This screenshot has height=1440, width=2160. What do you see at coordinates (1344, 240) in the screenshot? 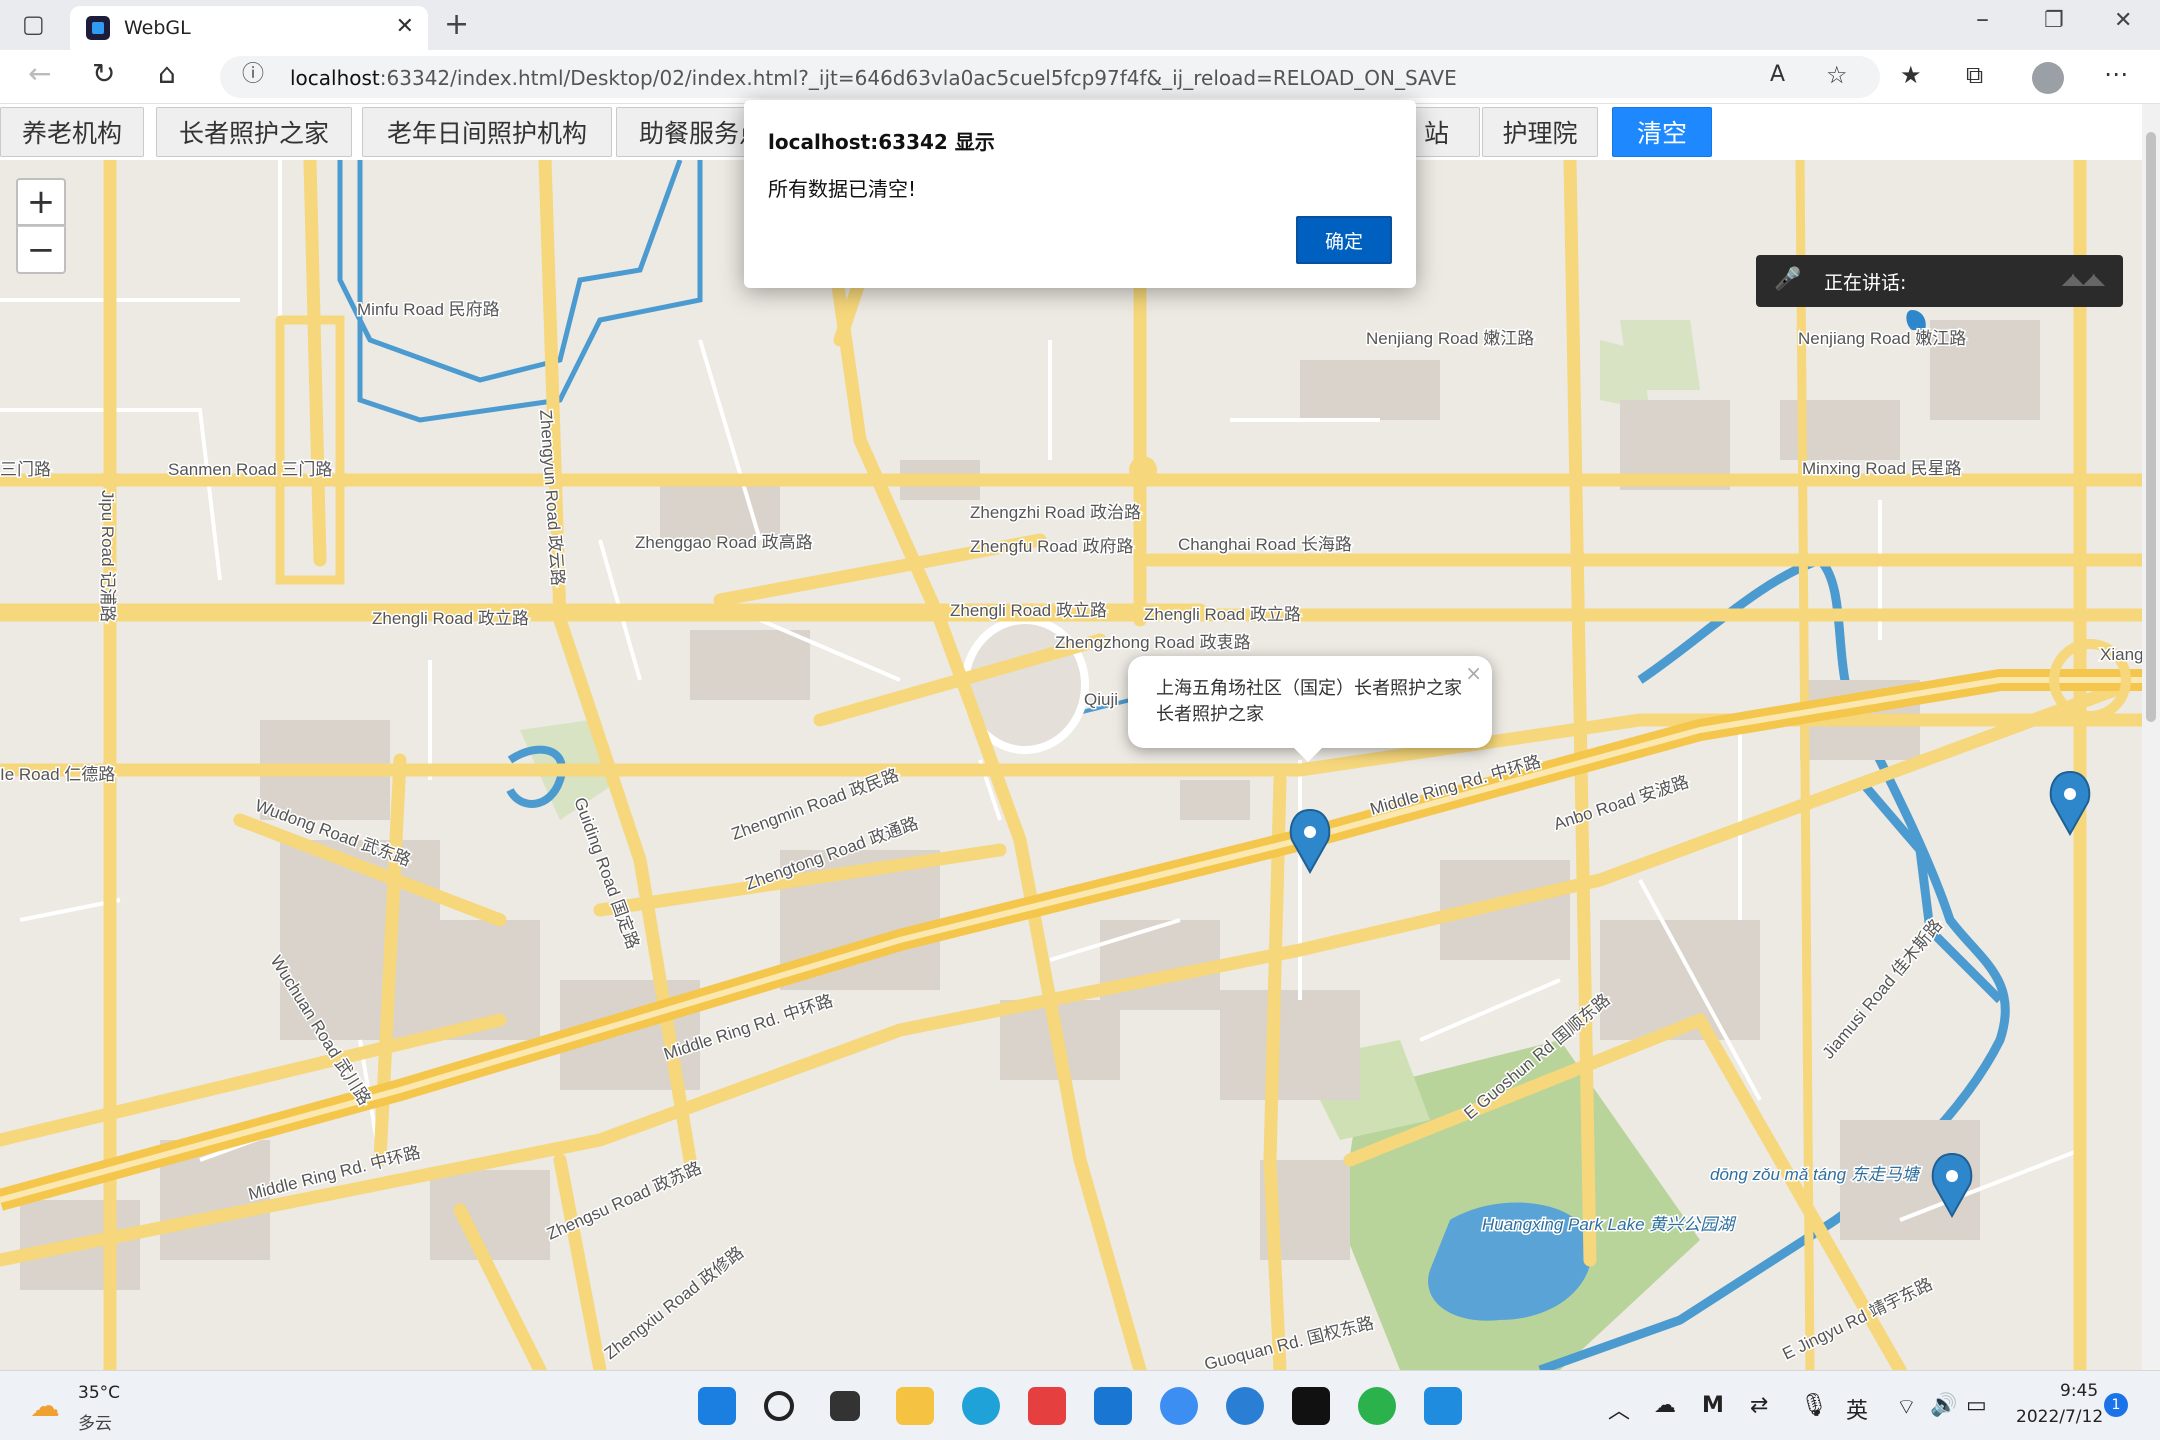
I see `dialog-ok-button: 确定` at bounding box center [1344, 240].